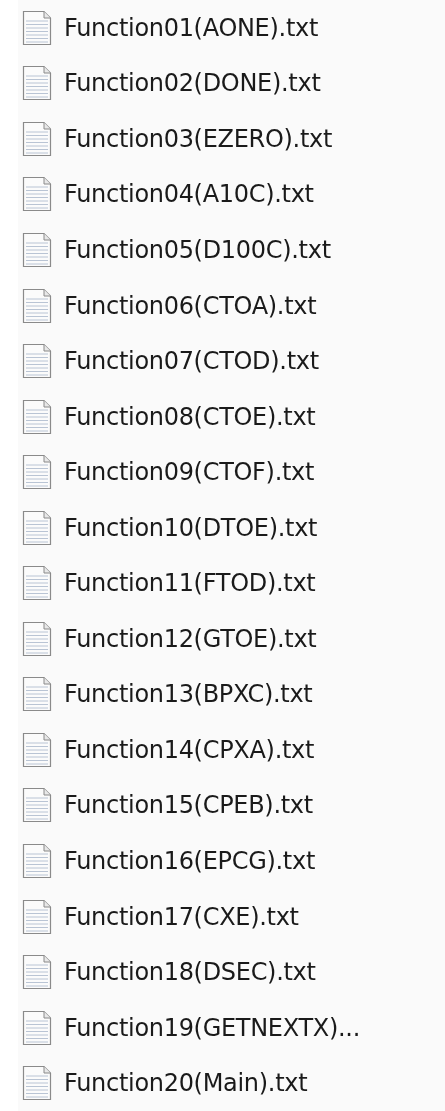  What do you see at coordinates (191, 27) in the screenshot?
I see `file-name: Function01(AONE).txt` at bounding box center [191, 27].